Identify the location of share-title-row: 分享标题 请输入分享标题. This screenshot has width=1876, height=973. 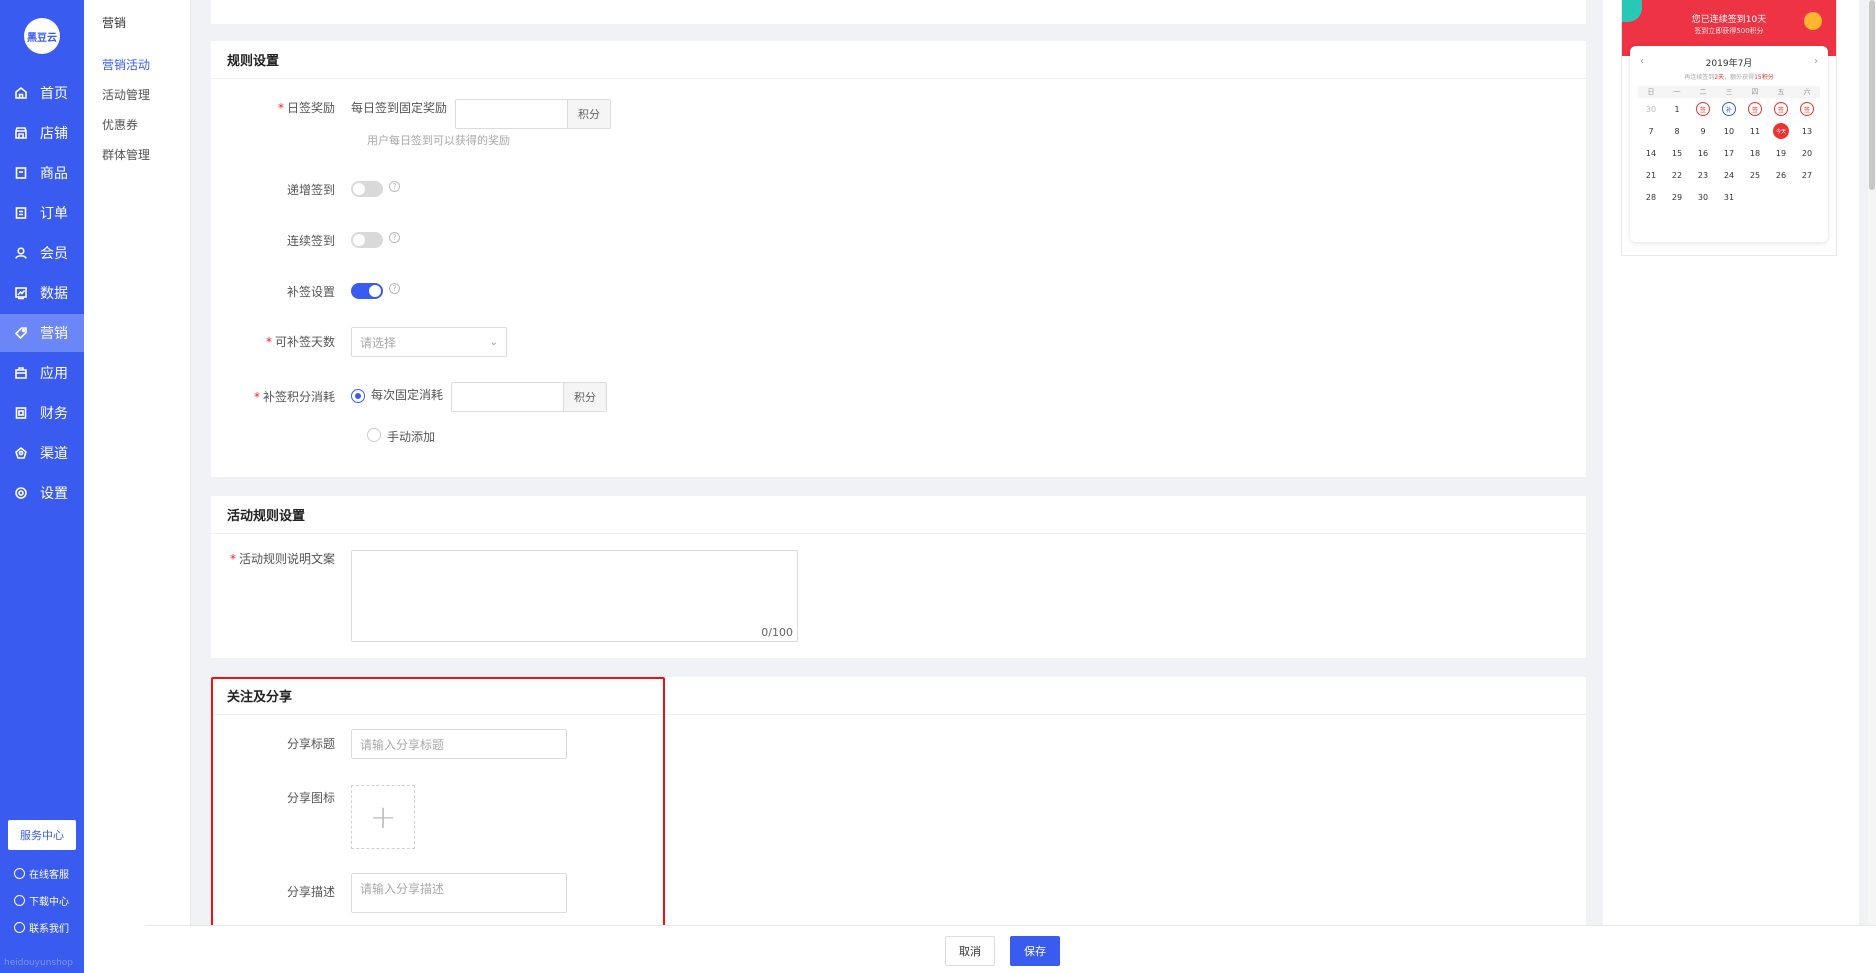
(389, 744).